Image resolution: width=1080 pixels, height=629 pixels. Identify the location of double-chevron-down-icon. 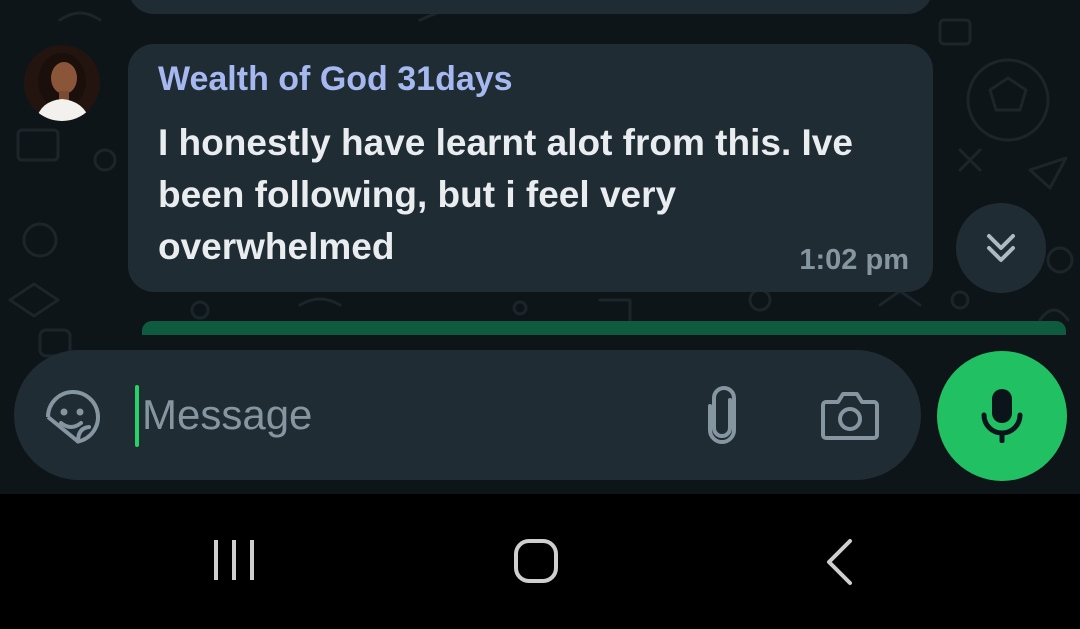
(1001, 248).